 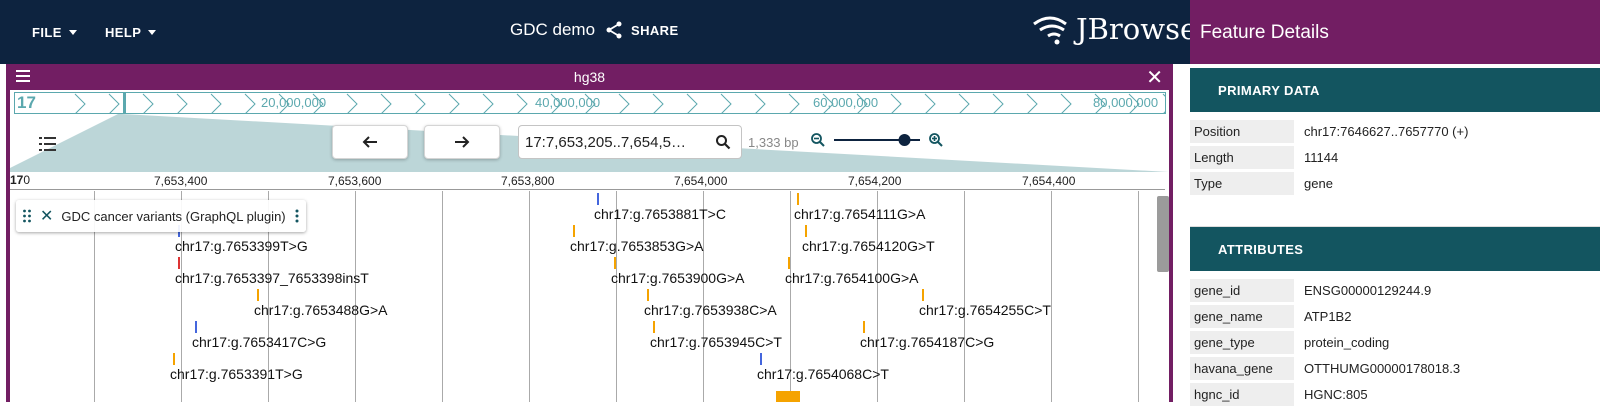 I want to click on file-menu-label: FILE, so click(x=47, y=32).